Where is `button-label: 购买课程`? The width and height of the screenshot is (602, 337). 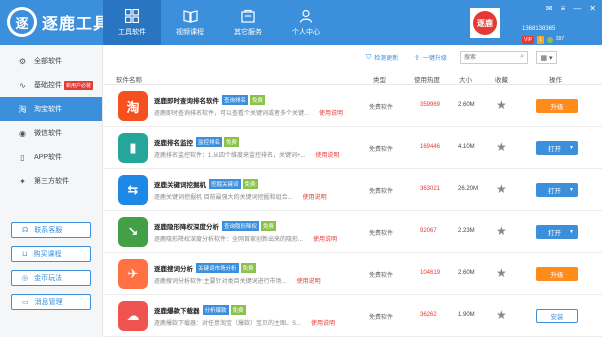 button-label: 购买课程 is located at coordinates (47, 254).